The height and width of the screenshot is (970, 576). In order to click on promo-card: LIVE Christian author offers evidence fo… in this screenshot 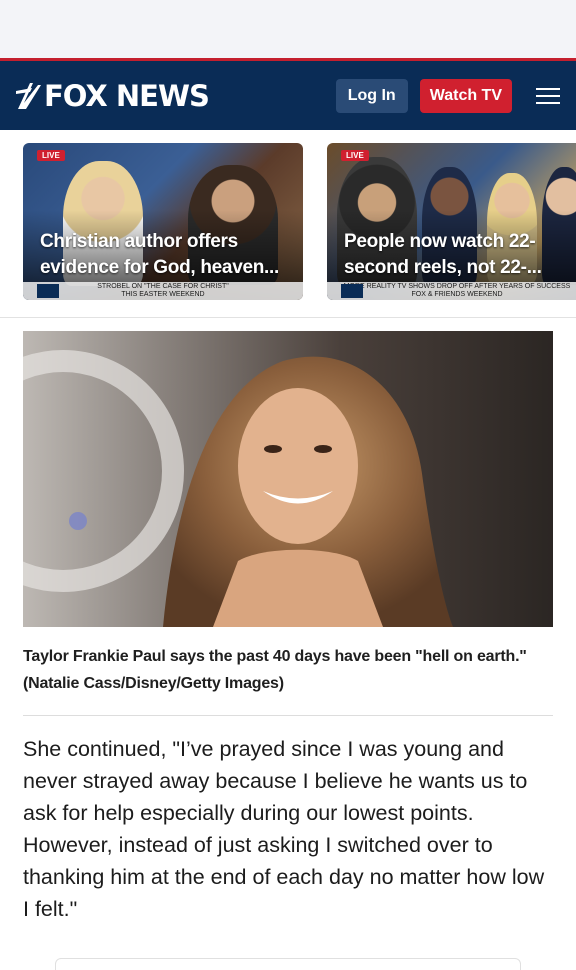, I will do `click(163, 221)`.